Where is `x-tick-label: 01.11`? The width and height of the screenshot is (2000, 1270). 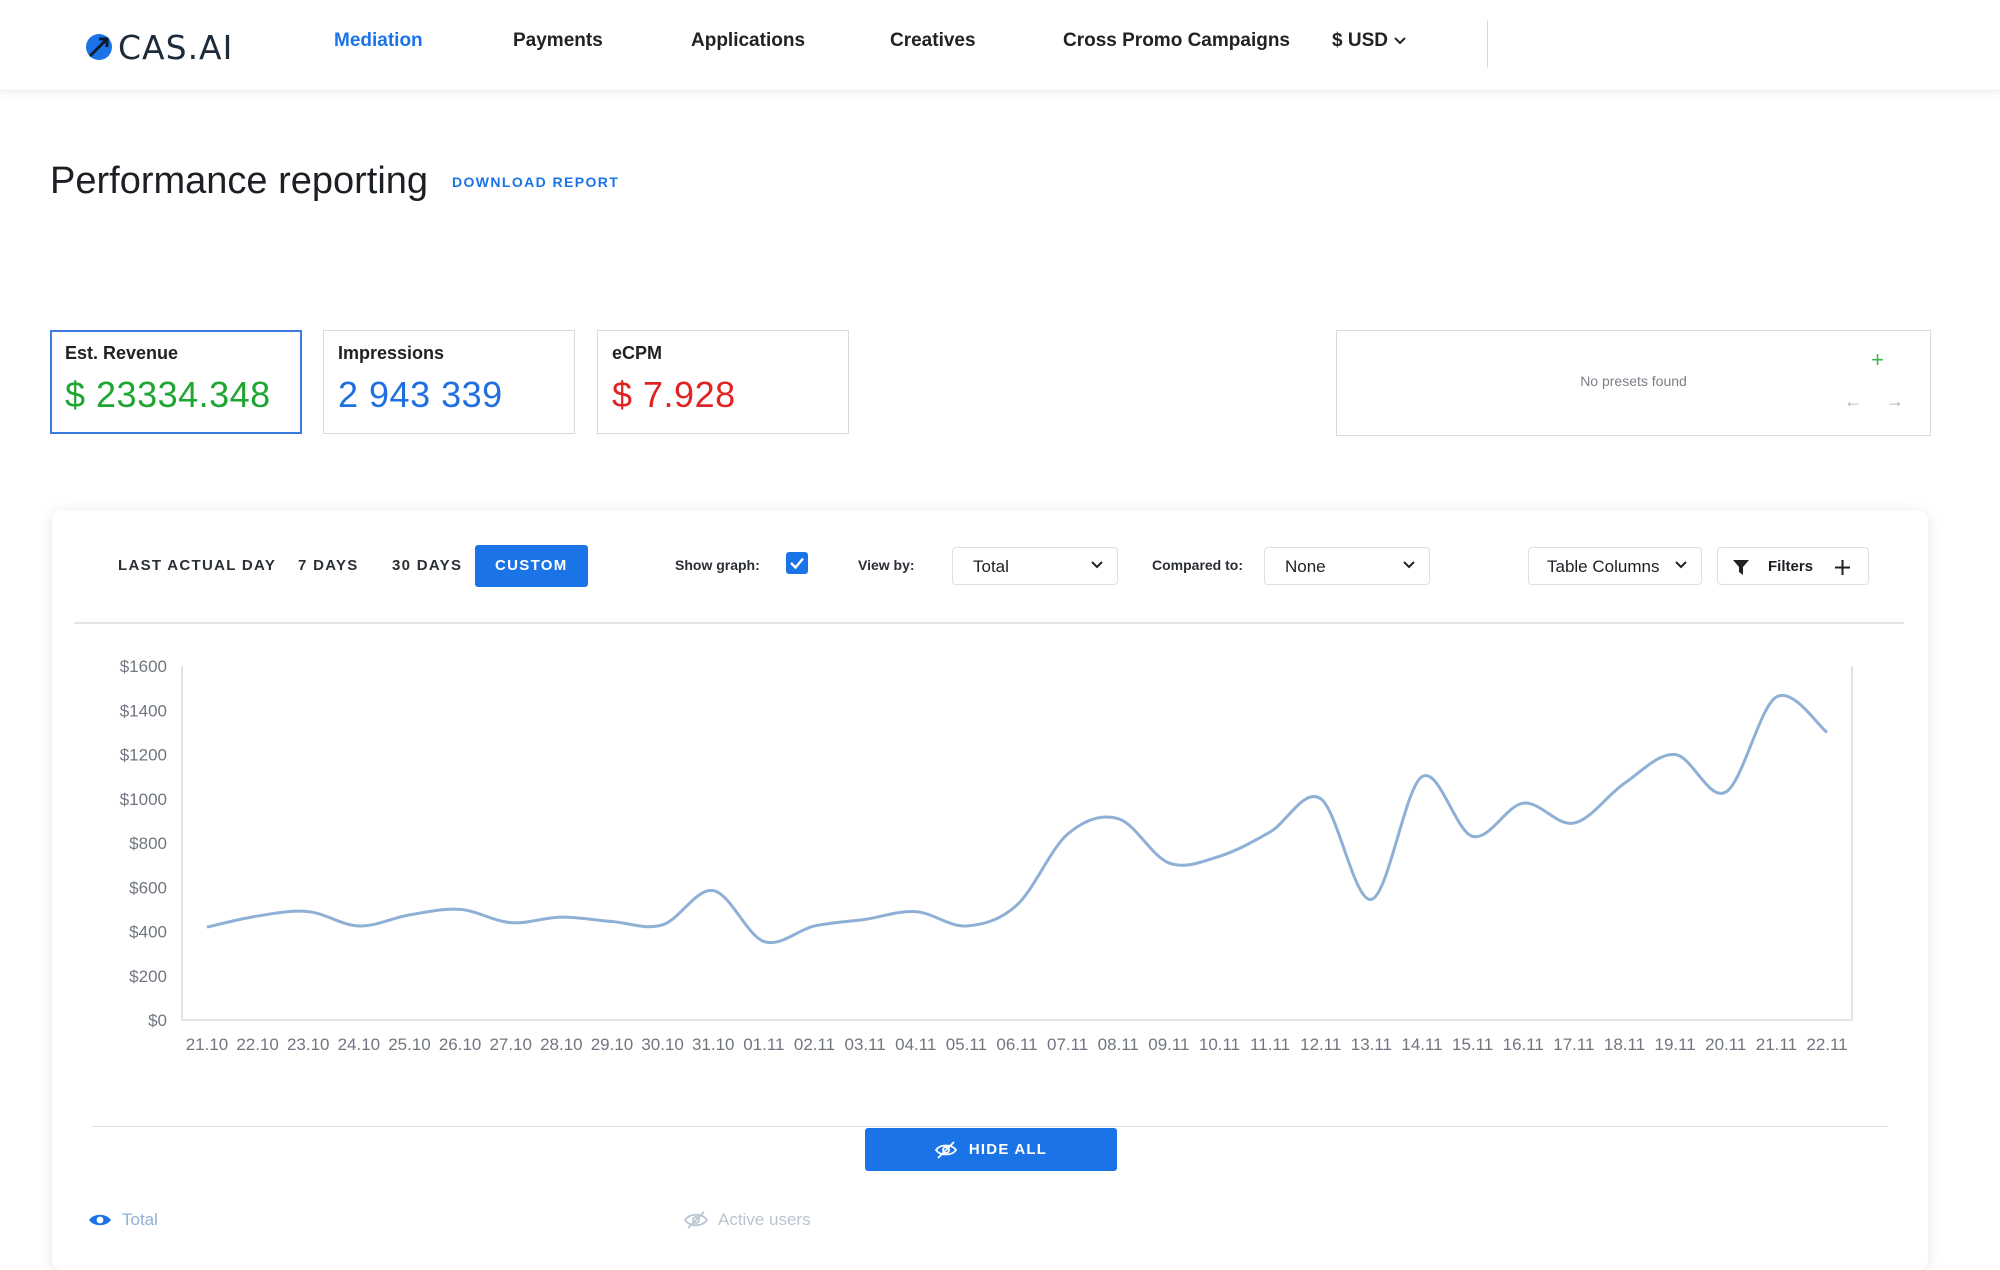 x-tick-label: 01.11 is located at coordinates (763, 1044).